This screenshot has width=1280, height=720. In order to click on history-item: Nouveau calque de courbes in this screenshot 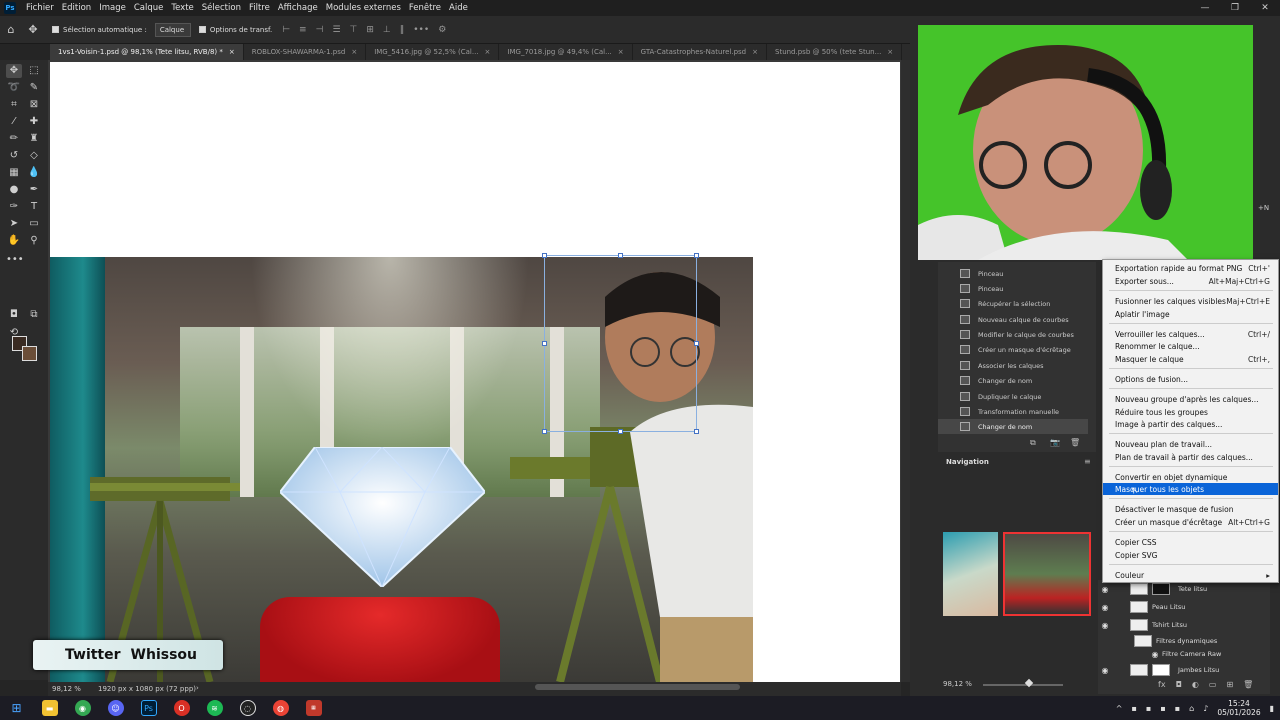, I will do `click(1013, 319)`.